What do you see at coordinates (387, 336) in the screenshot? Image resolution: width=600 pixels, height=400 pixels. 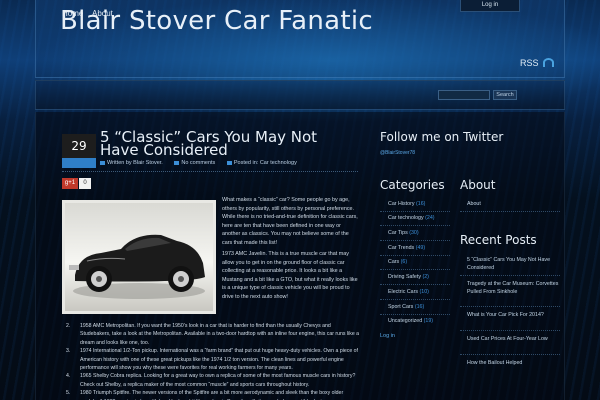 I see `sidebar-login-link: Log in` at bounding box center [387, 336].